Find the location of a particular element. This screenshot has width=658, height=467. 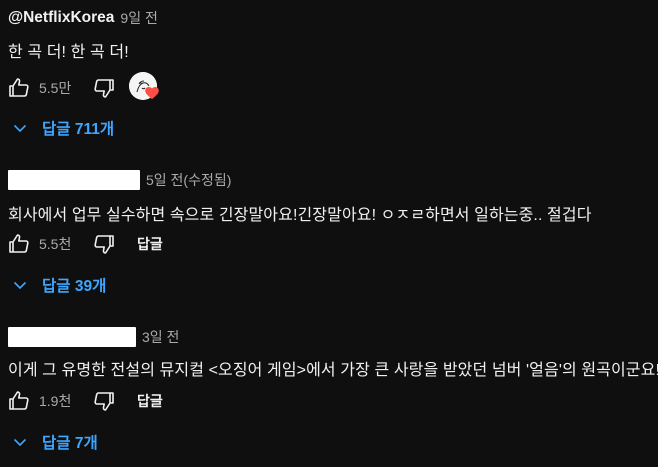

comment-header: @NetflixKorea 9일 전 is located at coordinates (83, 18).